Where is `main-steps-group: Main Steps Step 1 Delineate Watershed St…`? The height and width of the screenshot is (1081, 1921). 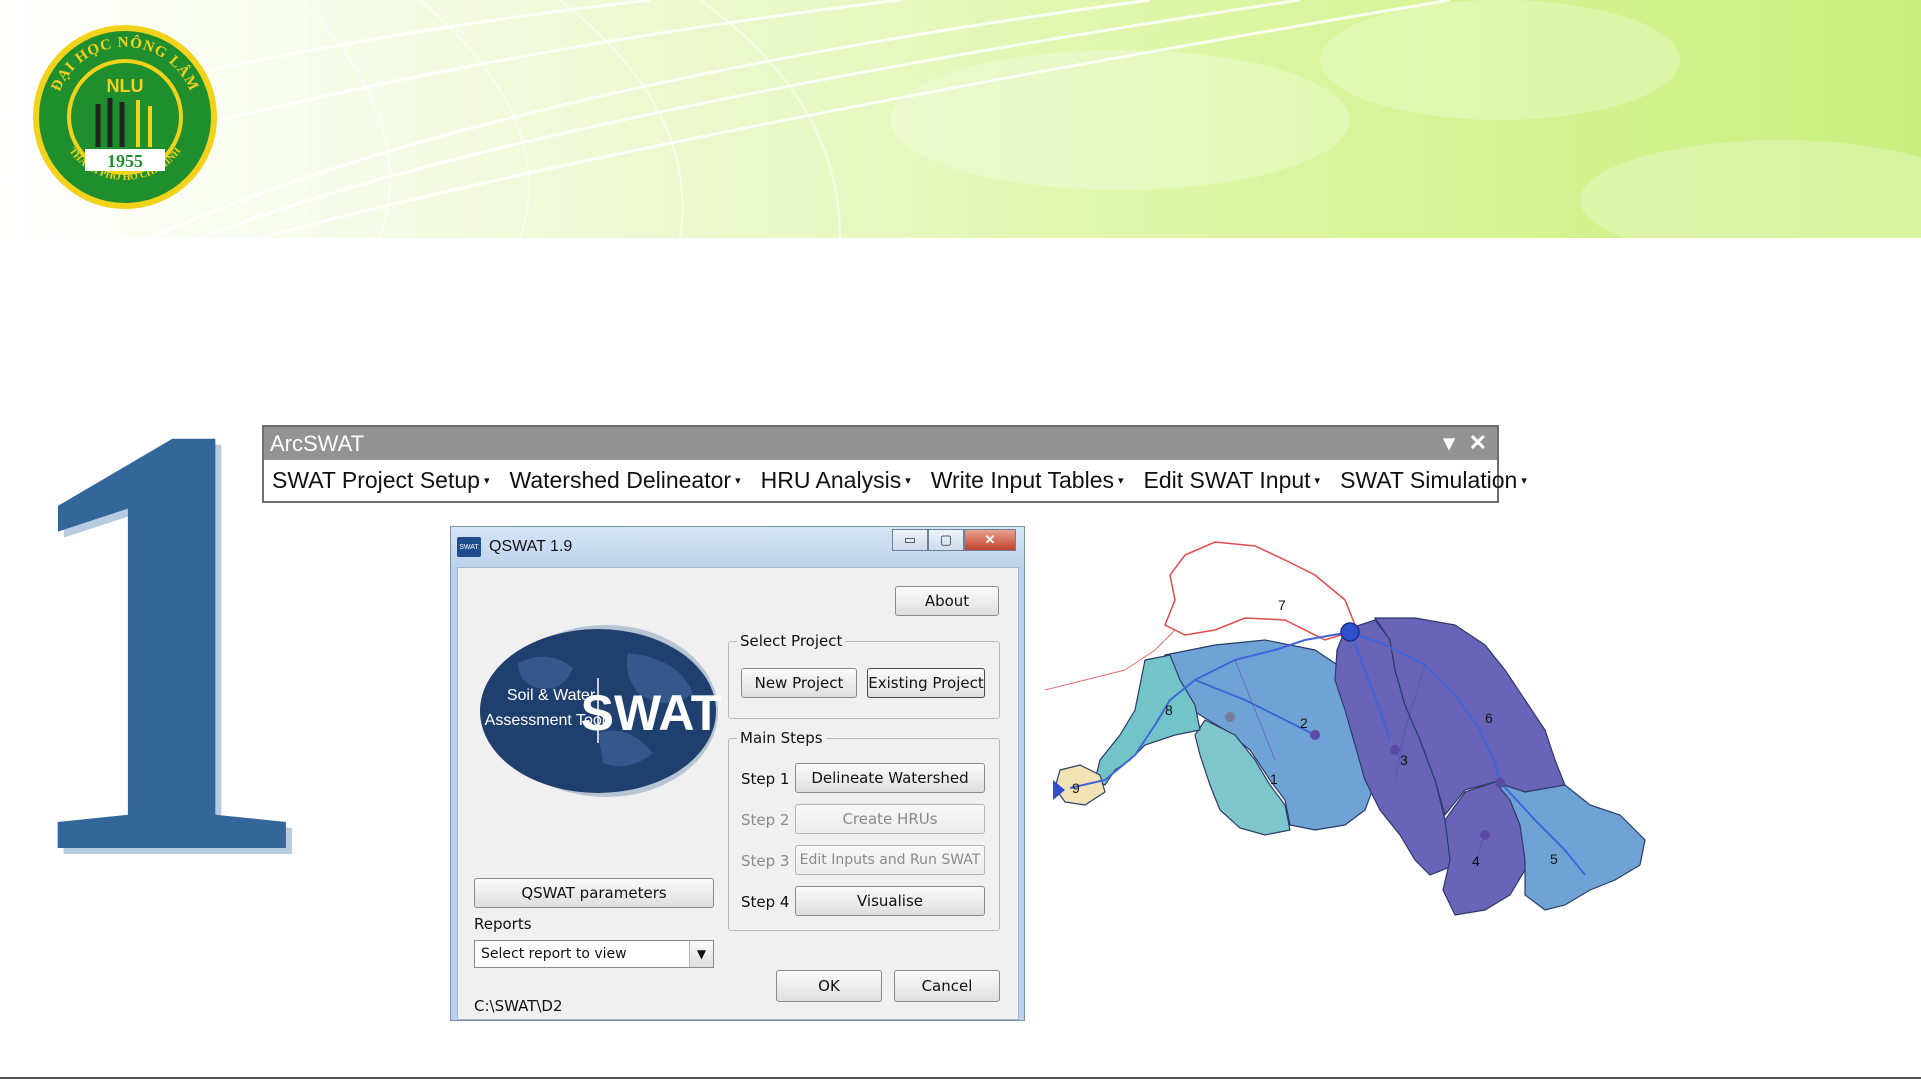 main-steps-group: Main Steps Step 1 Delineate Watershed St… is located at coordinates (864, 830).